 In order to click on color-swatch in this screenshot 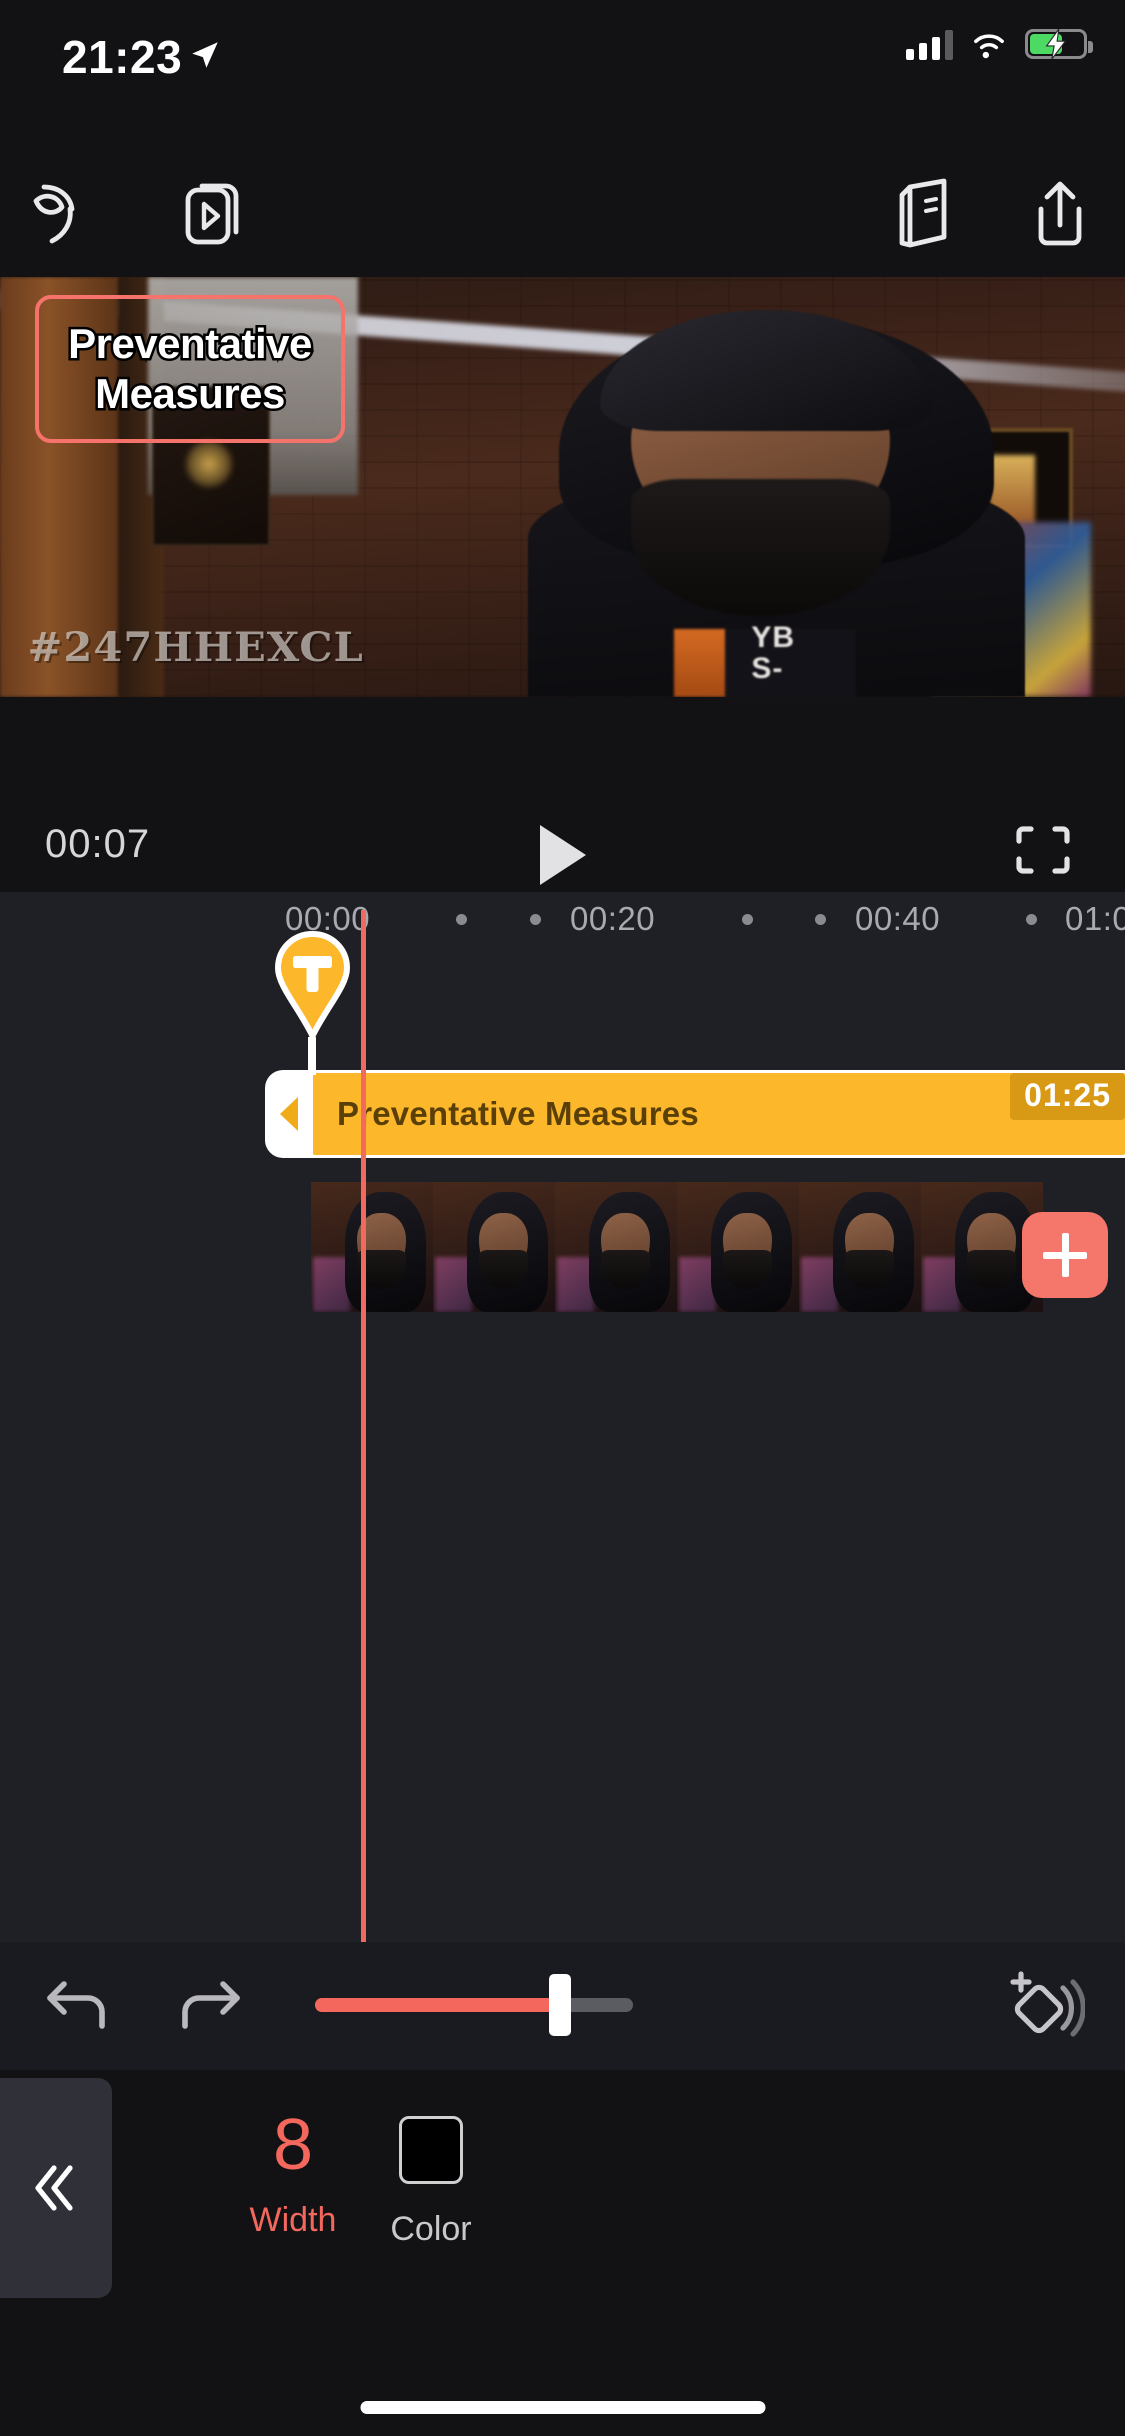, I will do `click(431, 2150)`.